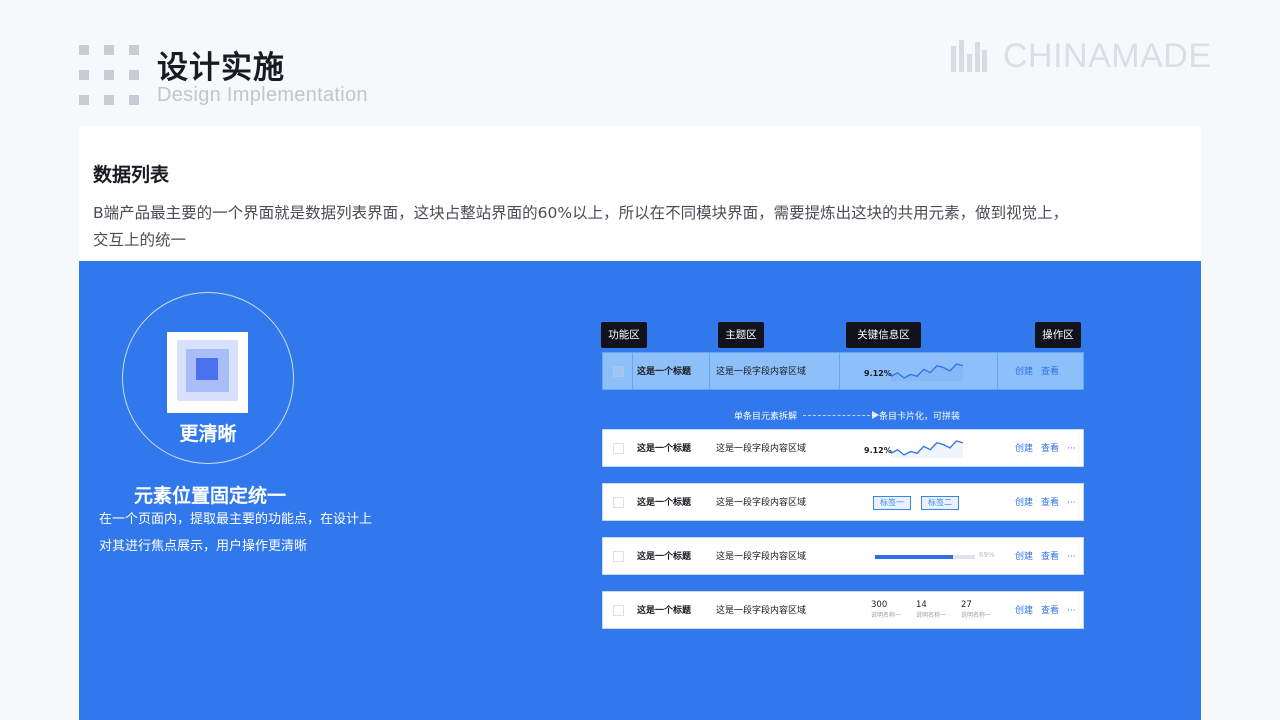 The width and height of the screenshot is (1280, 720). Describe the element at coordinates (875, 415) in the screenshot. I see `arrow-head-icon` at that location.